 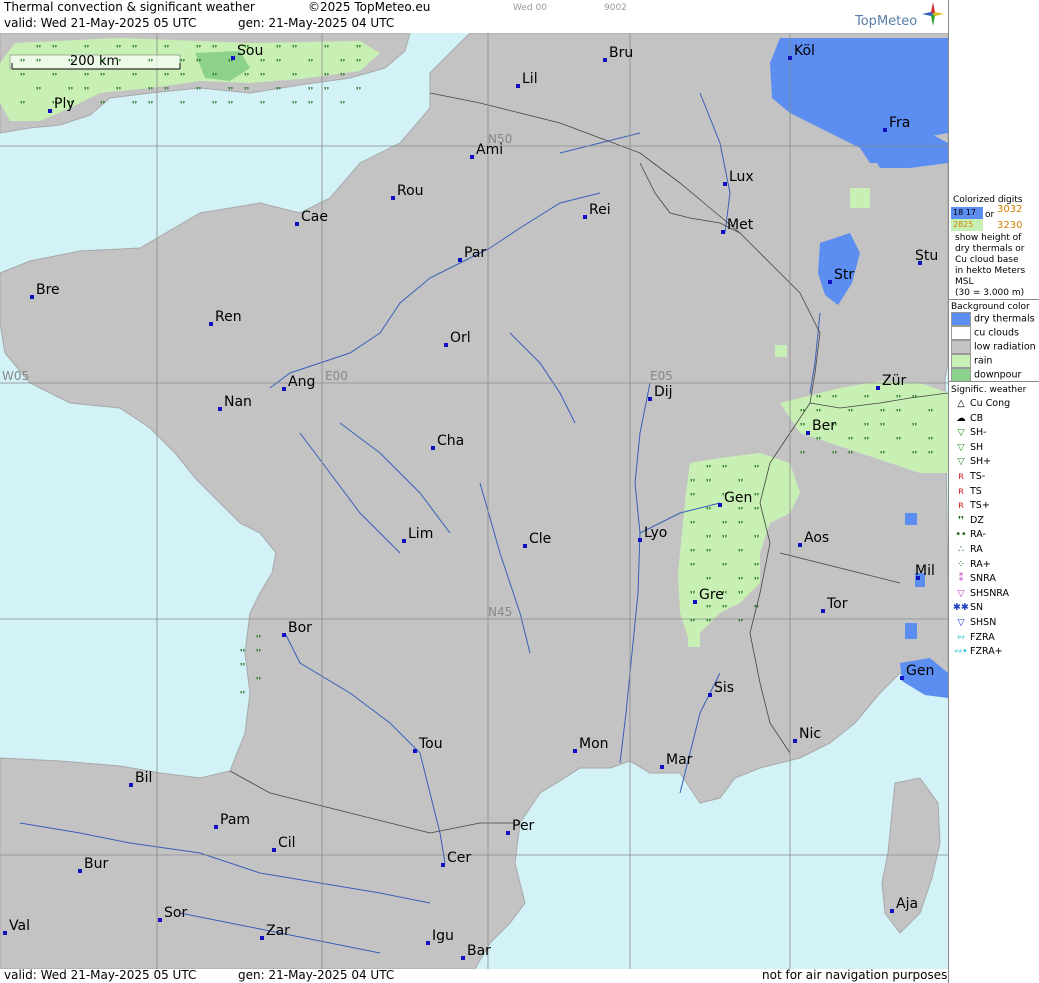 What do you see at coordinates (741, 177) in the screenshot?
I see `city-label: Lux` at bounding box center [741, 177].